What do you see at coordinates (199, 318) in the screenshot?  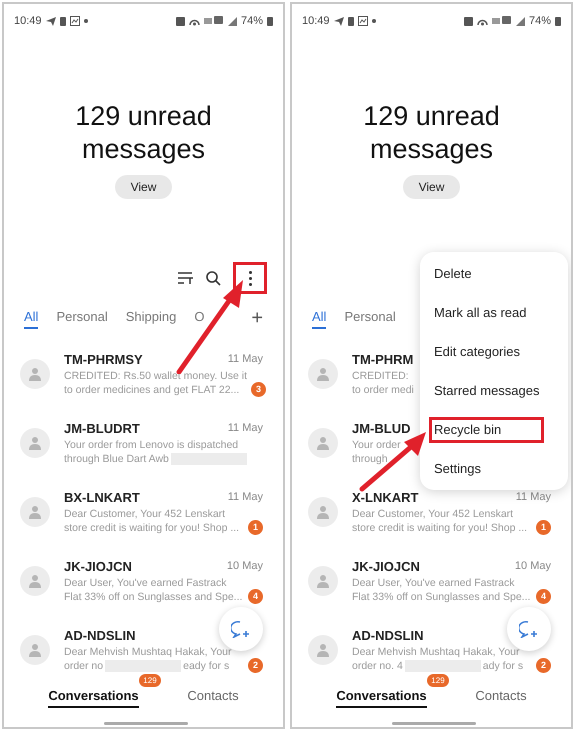 I see `category-tab: O` at bounding box center [199, 318].